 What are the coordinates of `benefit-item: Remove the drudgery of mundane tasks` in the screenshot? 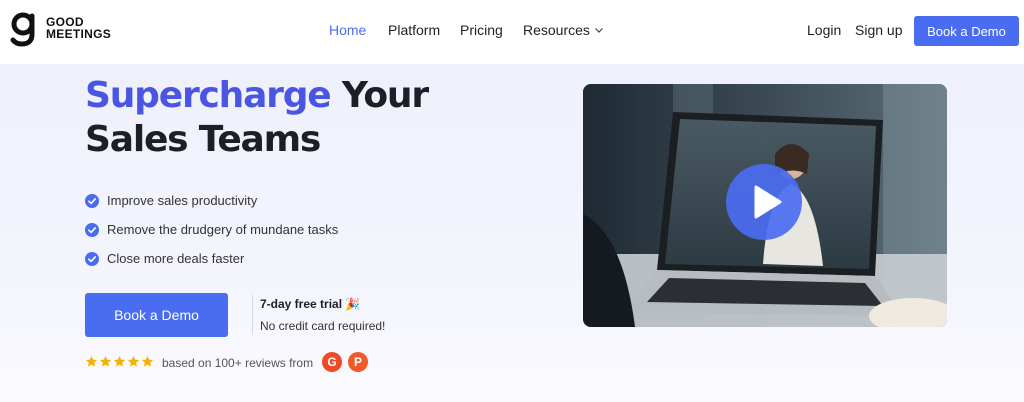 It's located at (211, 229).